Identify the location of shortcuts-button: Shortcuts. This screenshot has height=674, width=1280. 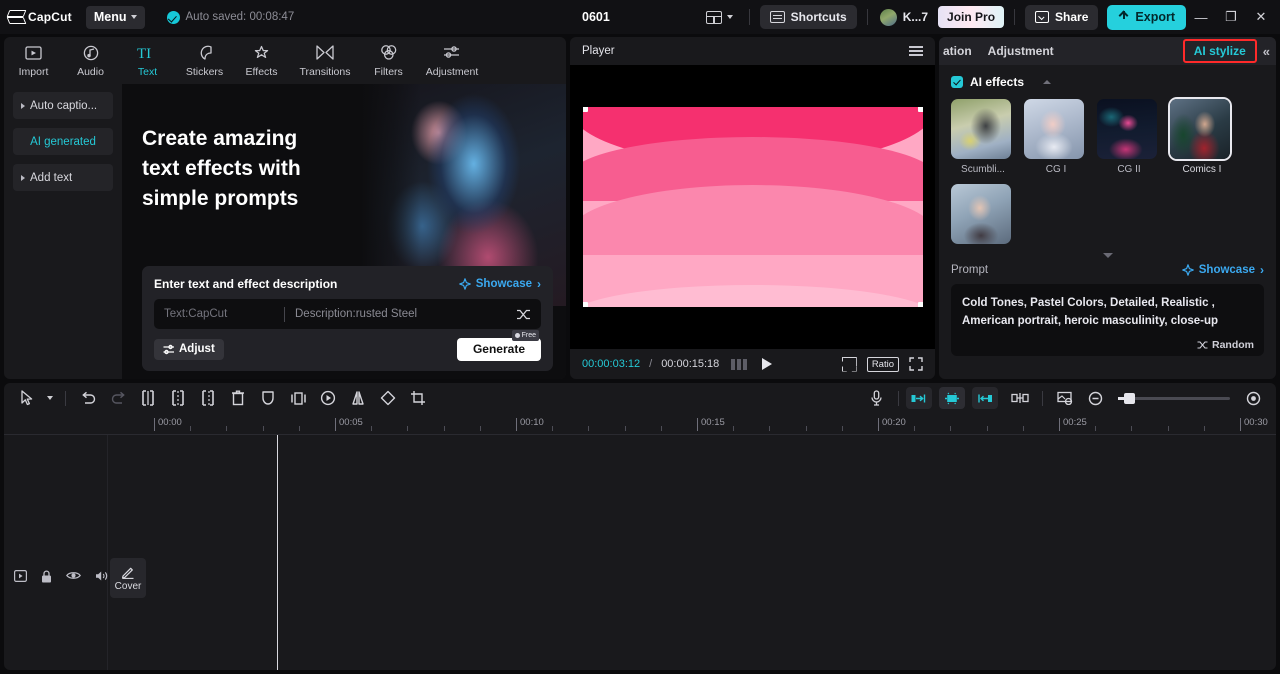
(808, 17).